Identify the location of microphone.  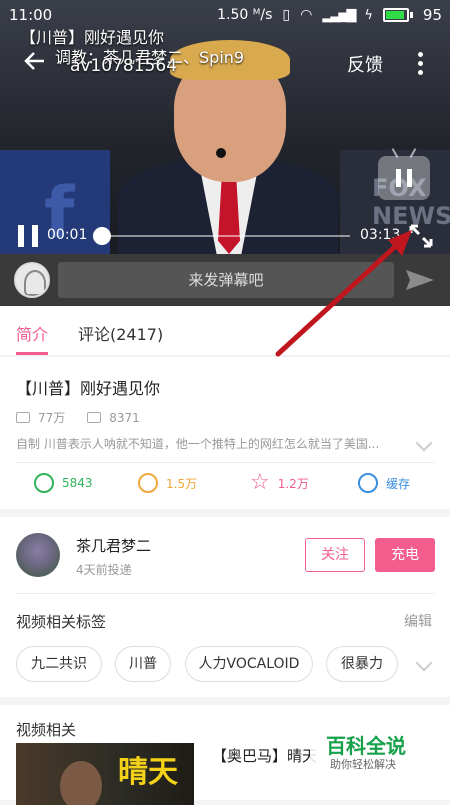
(221, 153).